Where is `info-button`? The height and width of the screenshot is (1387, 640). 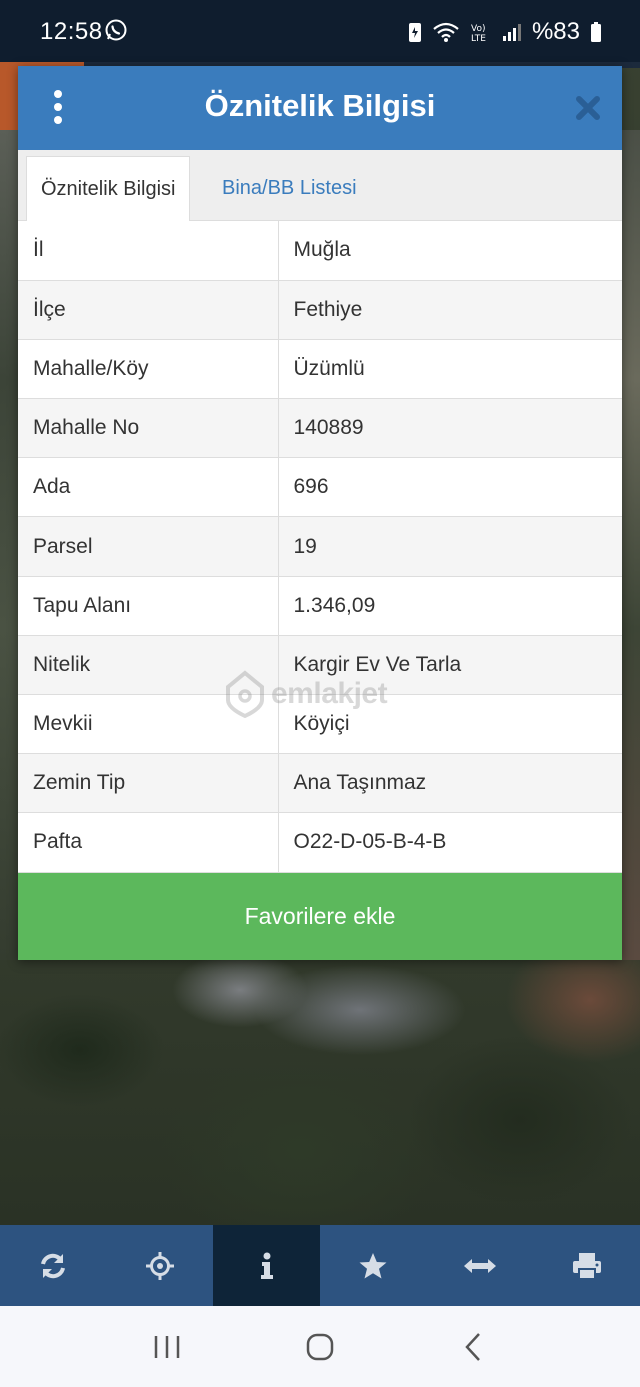
info-button is located at coordinates (266, 1265).